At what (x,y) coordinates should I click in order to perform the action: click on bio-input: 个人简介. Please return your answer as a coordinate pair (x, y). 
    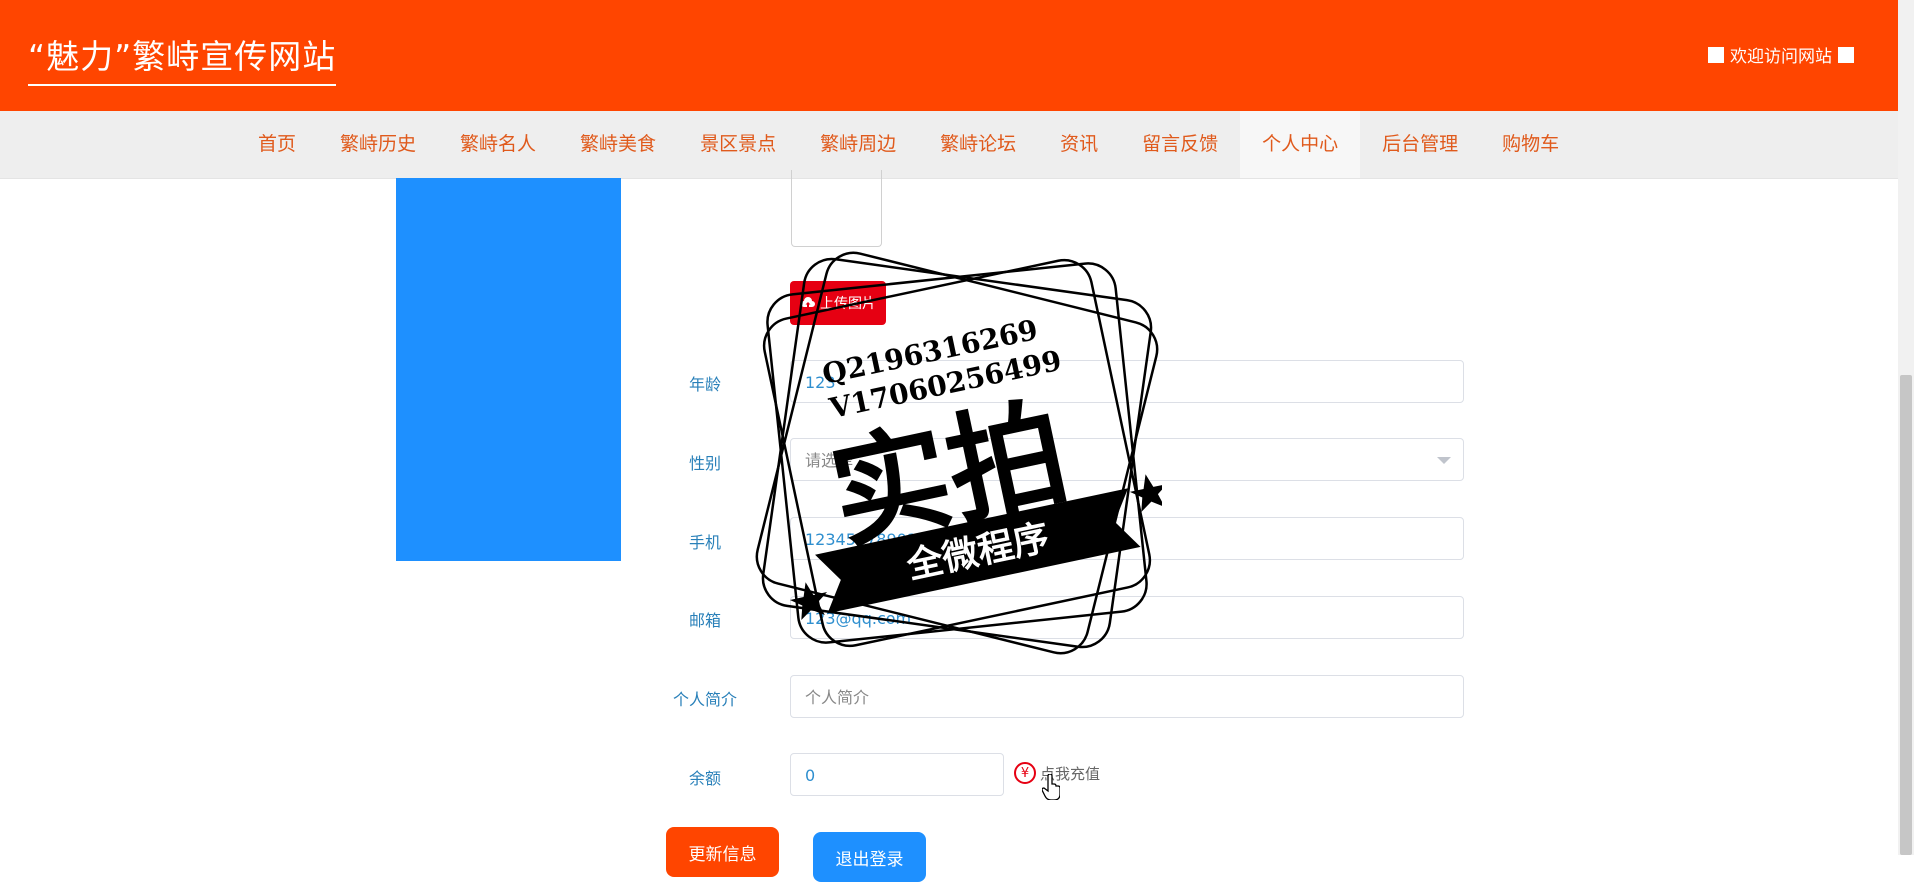
    Looking at the image, I should click on (1127, 696).